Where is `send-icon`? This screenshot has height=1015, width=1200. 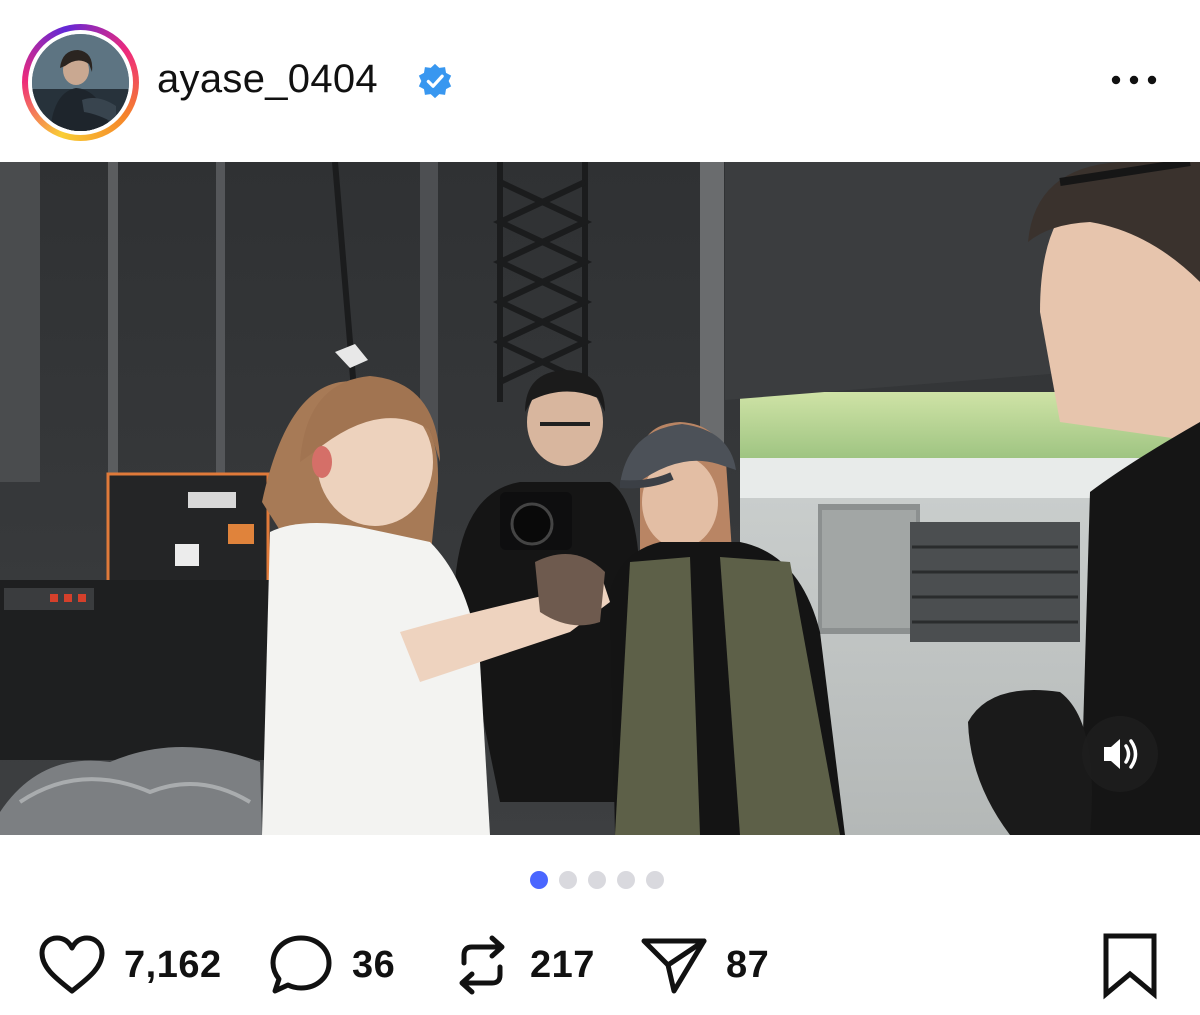 send-icon is located at coordinates (674, 966).